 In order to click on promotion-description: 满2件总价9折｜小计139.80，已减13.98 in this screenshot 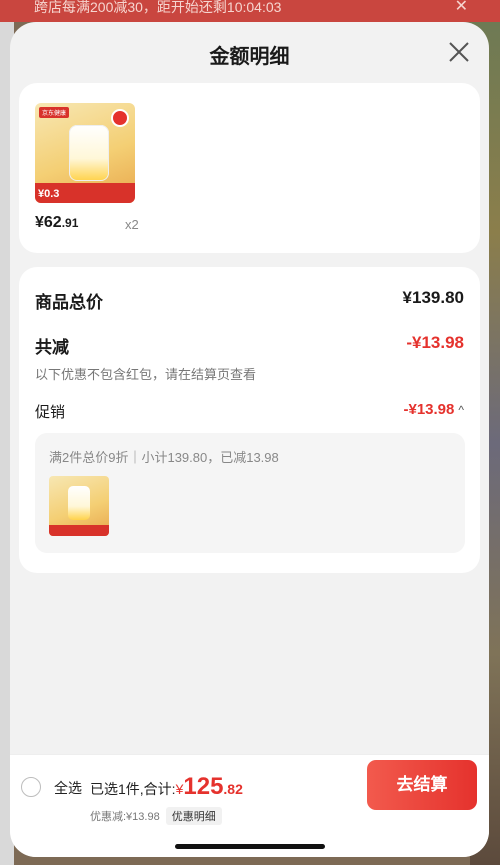, I will do `click(164, 457)`.